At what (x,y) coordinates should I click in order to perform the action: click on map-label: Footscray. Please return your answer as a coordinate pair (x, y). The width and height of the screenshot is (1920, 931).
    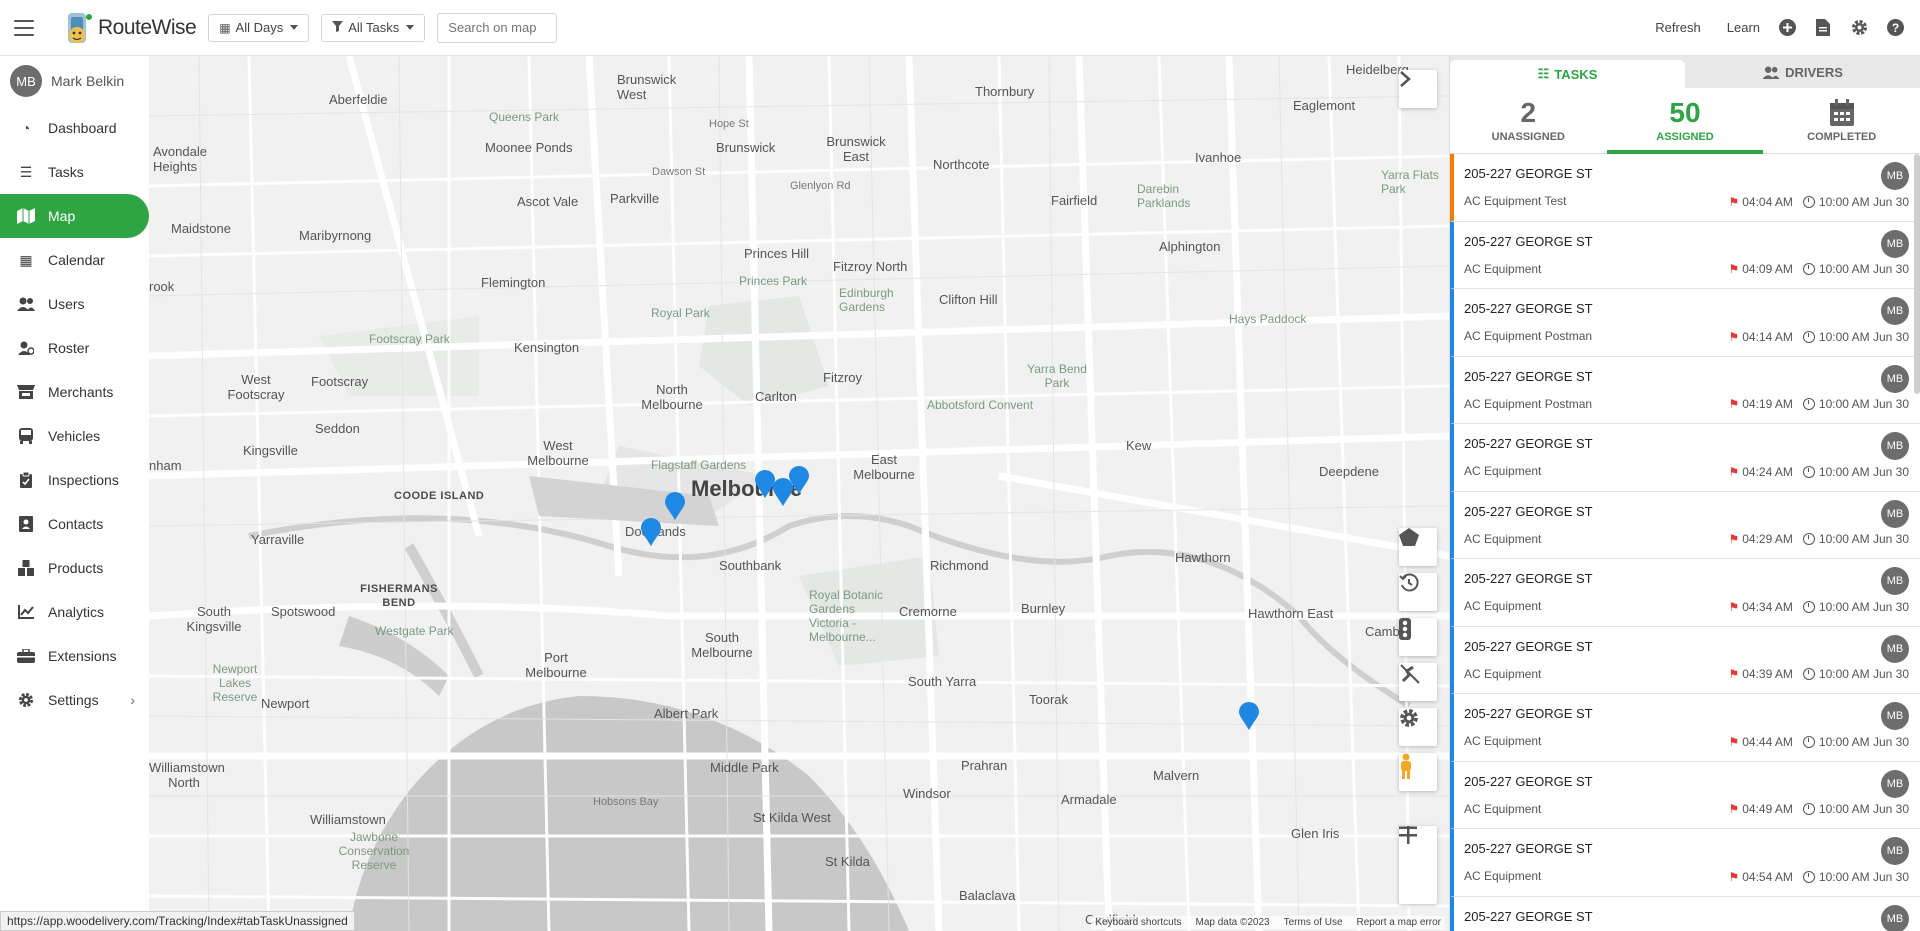
    Looking at the image, I should click on (340, 381).